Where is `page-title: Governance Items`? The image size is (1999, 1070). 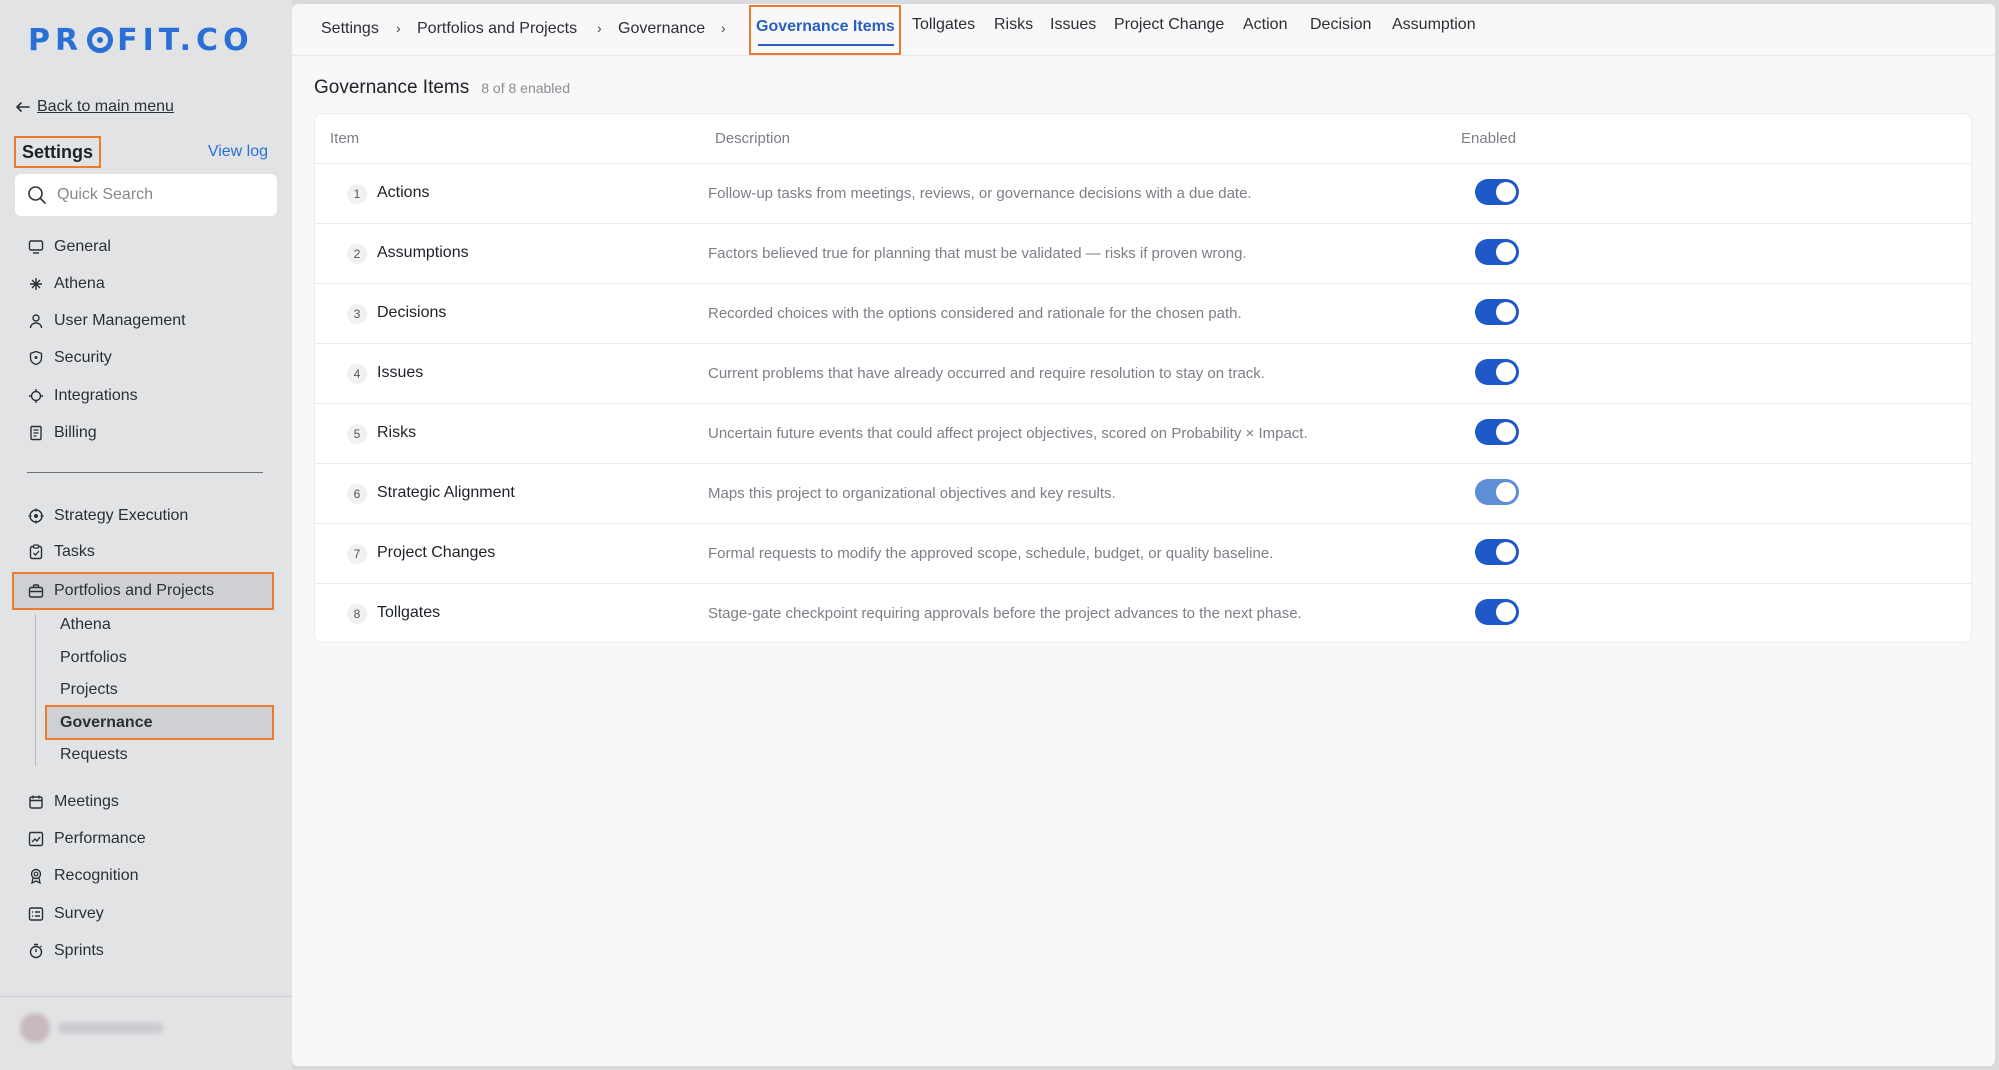 page-title: Governance Items is located at coordinates (392, 87).